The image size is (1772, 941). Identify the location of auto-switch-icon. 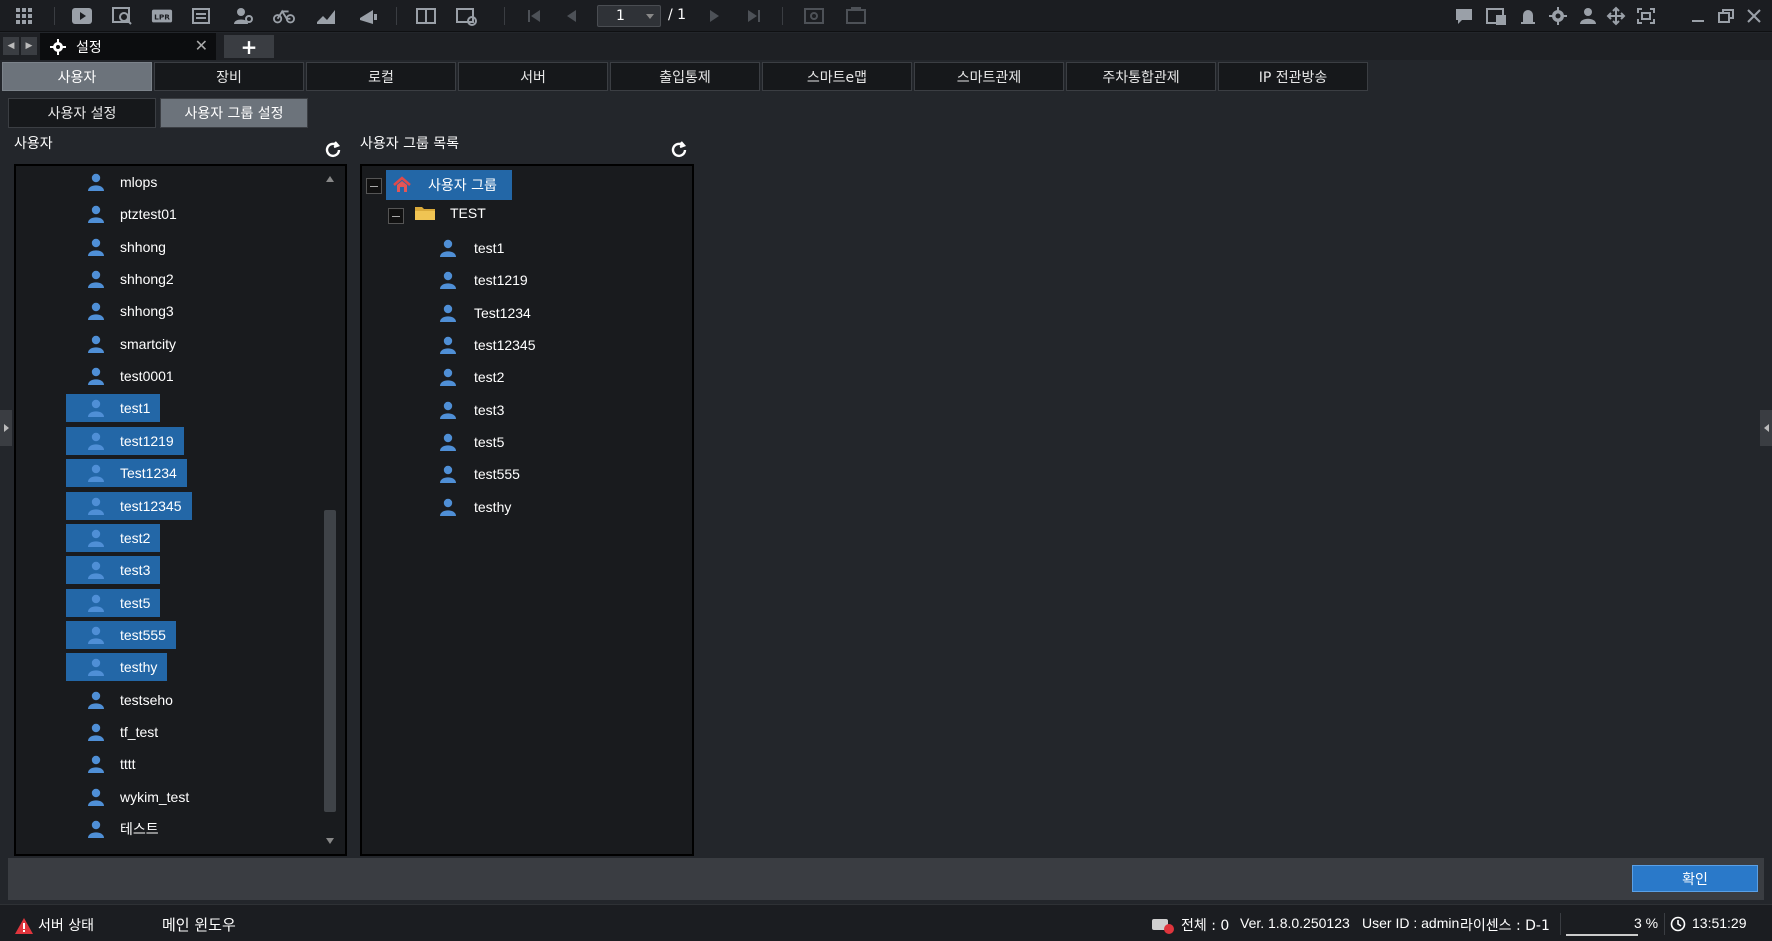
(856, 16).